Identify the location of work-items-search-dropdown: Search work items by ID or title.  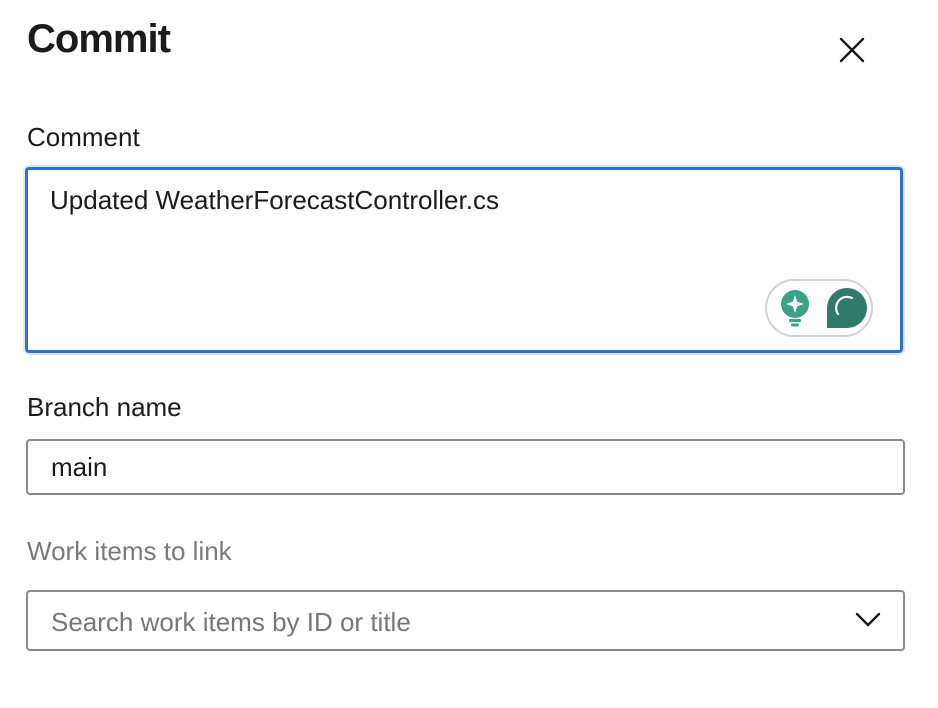
(465, 620).